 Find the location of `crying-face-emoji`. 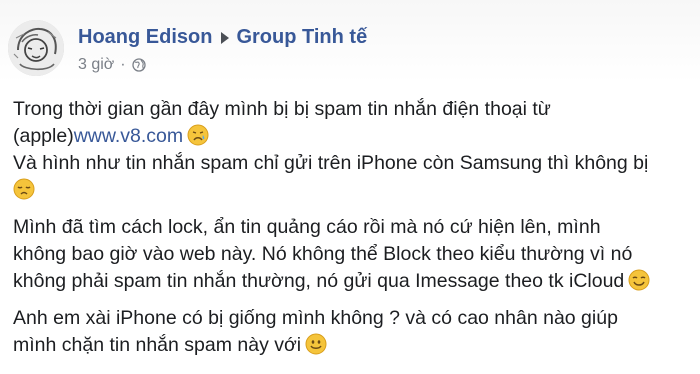

crying-face-emoji is located at coordinates (198, 135).